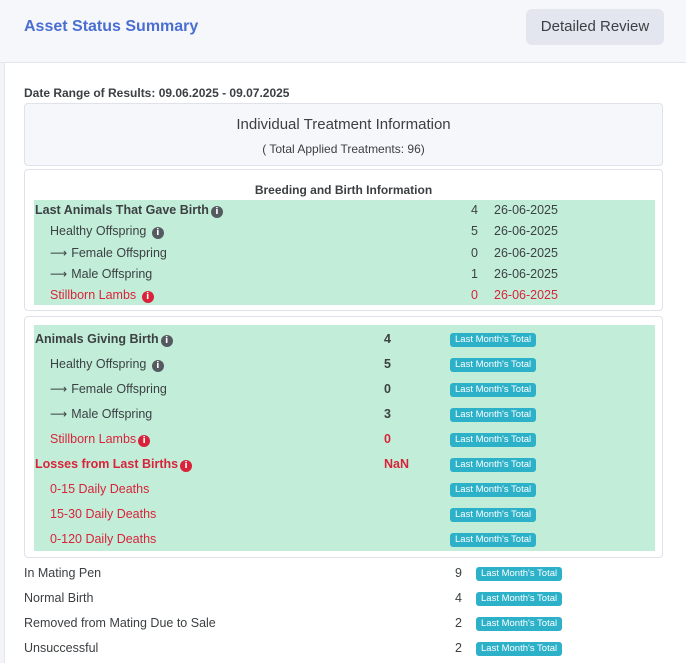 Image resolution: width=686 pixels, height=663 pixels. What do you see at coordinates (59, 598) in the screenshot?
I see `row-label: Normal Birth` at bounding box center [59, 598].